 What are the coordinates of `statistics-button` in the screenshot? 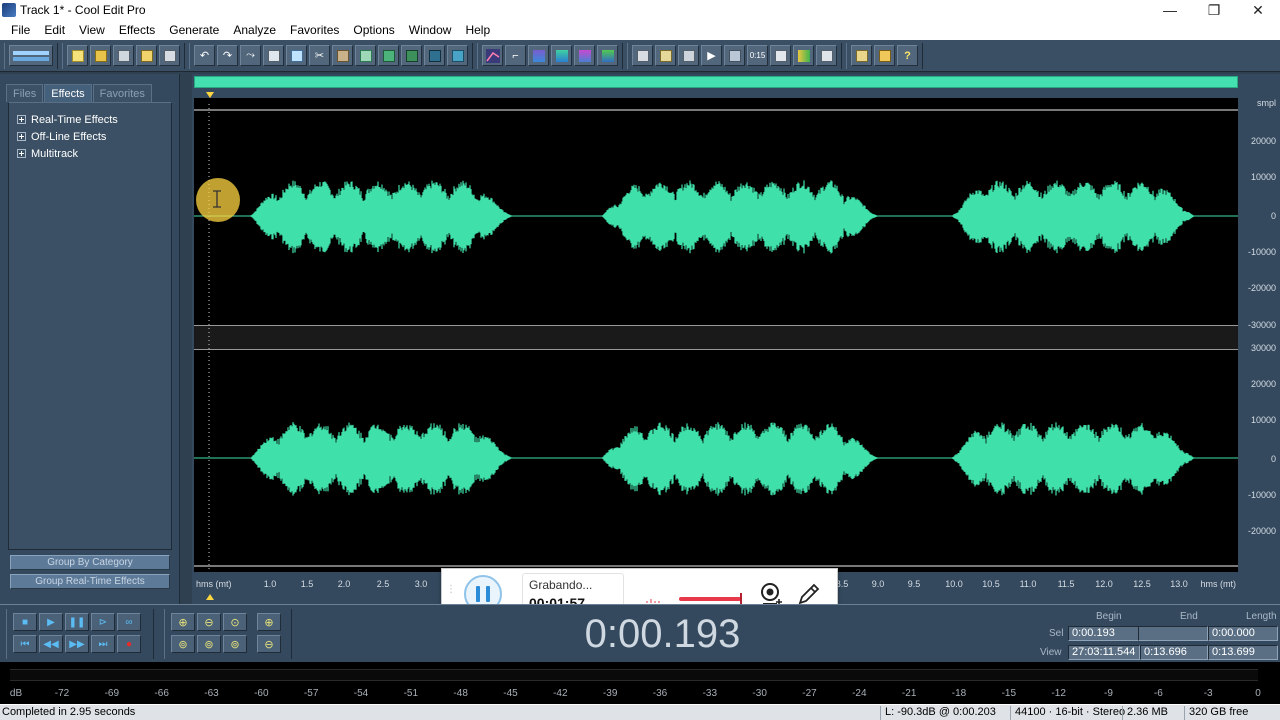 It's located at (780, 55).